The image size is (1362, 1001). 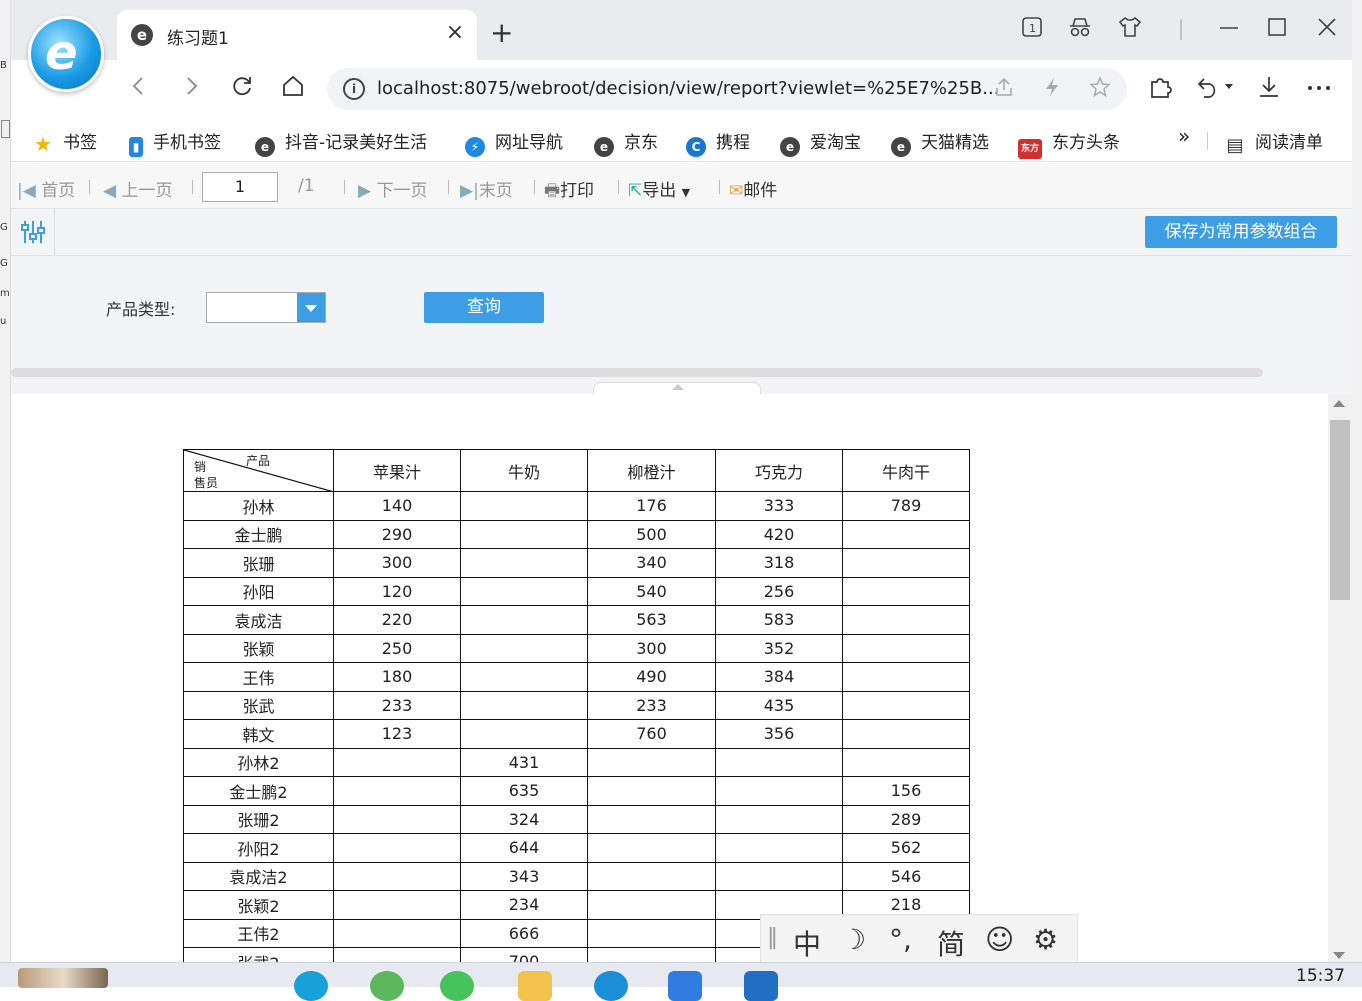 I want to click on next-page-button: ▶ 下一页, so click(x=392, y=188).